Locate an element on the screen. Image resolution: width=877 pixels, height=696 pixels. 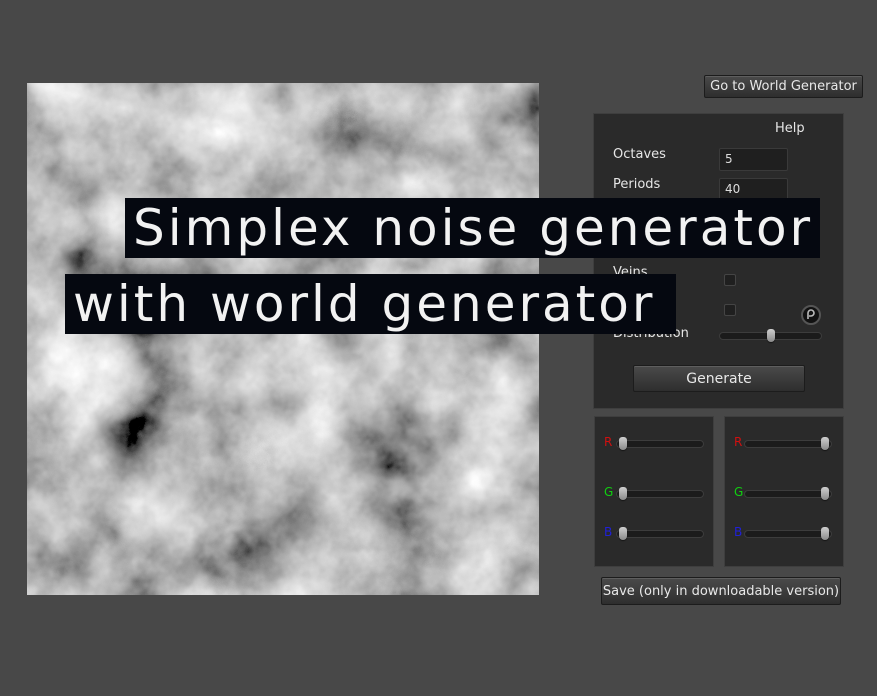
octaves-label: Octaves is located at coordinates (639, 154).